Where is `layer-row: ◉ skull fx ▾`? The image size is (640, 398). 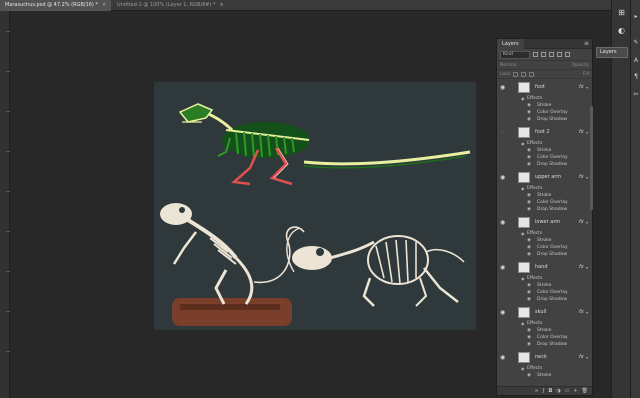
layer-row: ◉ skull fx ▾ is located at coordinates (544, 312).